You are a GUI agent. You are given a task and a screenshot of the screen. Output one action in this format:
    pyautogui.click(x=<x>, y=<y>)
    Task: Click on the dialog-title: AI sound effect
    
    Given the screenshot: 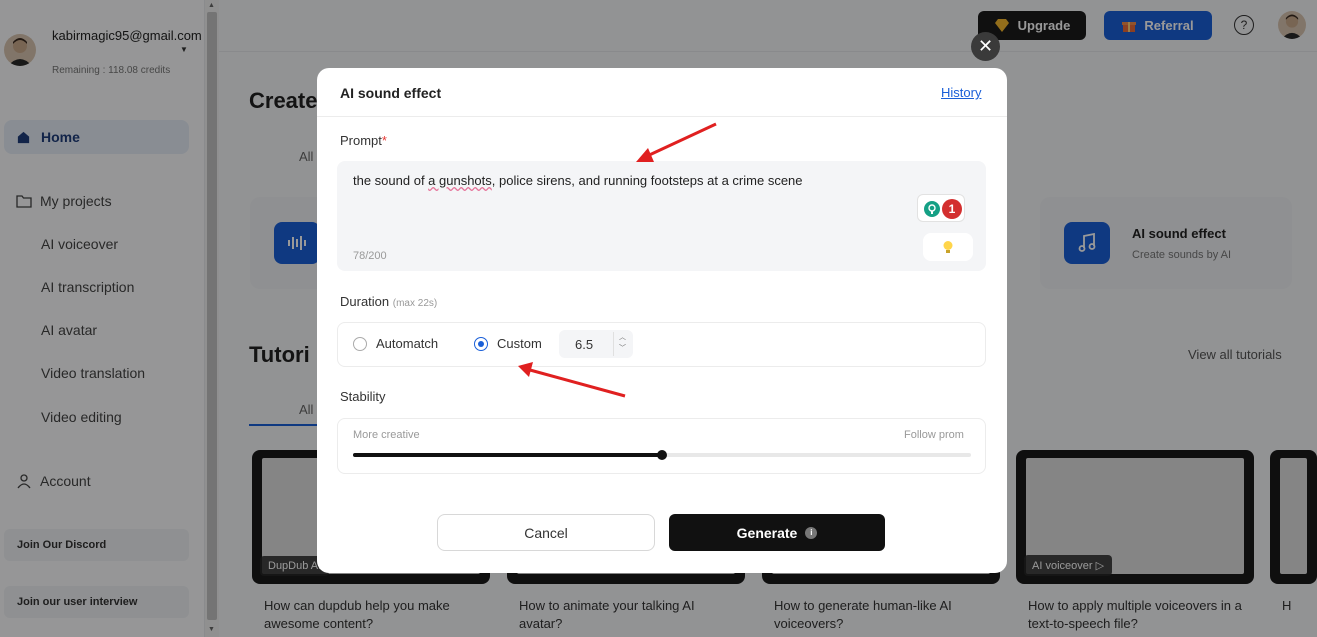 What is the action you would take?
    pyautogui.click(x=391, y=93)
    